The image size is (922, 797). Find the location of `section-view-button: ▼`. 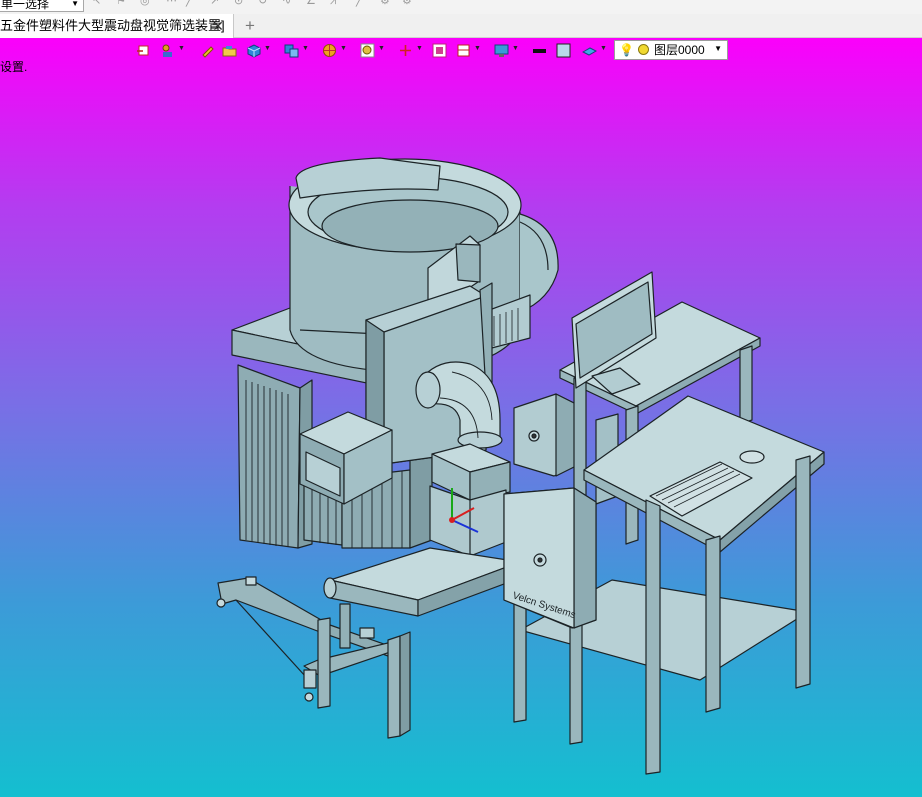

section-view-button: ▼ is located at coordinates (469, 51).